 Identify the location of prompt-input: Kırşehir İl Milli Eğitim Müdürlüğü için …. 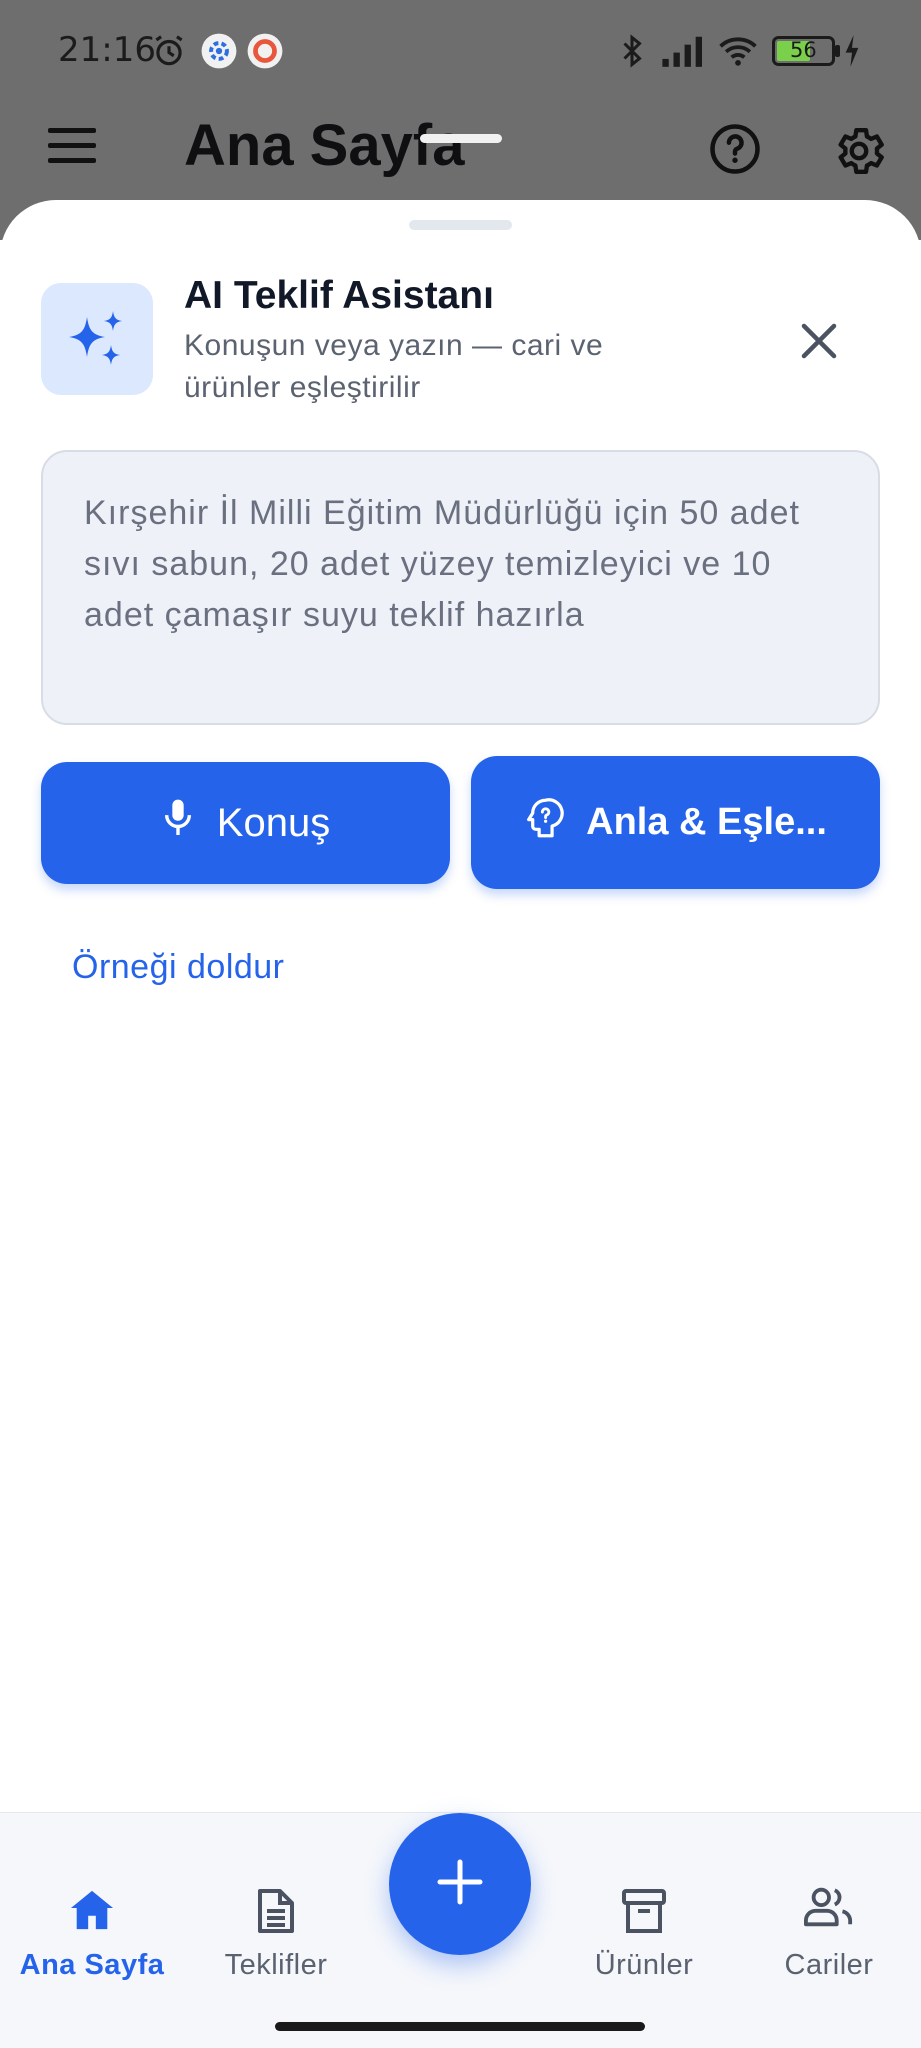
(460, 587).